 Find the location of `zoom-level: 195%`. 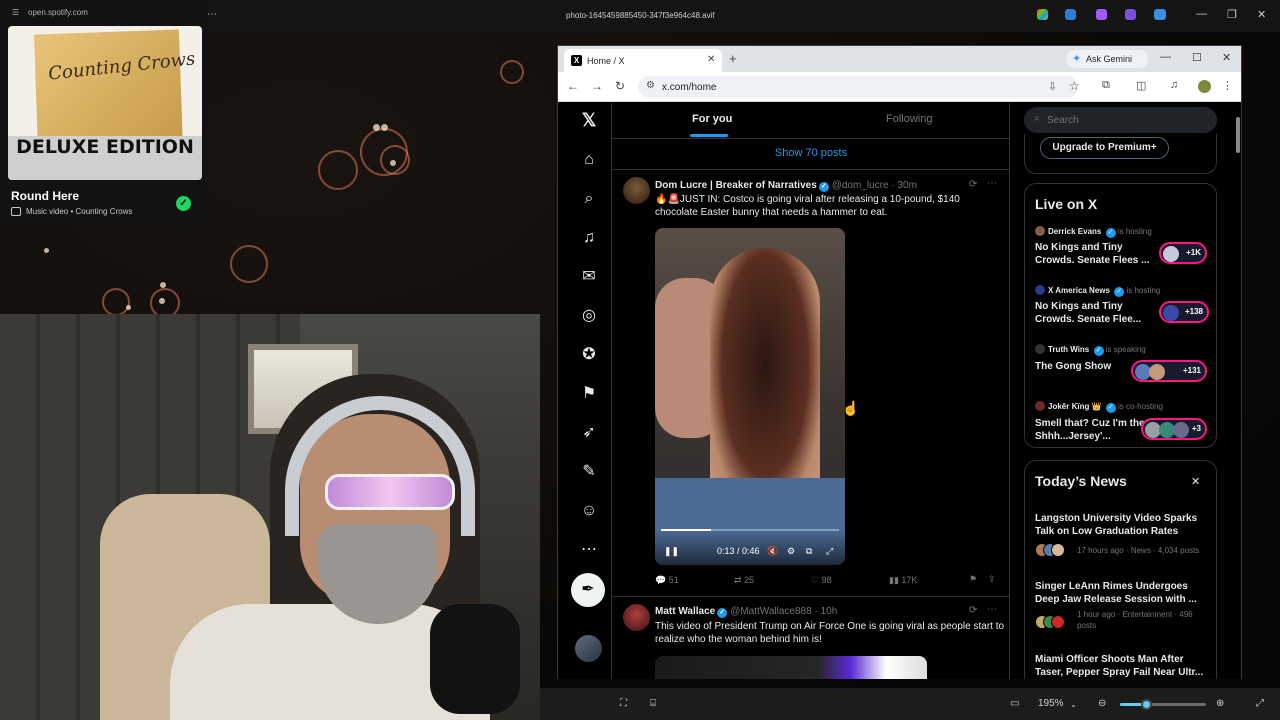

zoom-level: 195% is located at coordinates (1051, 703).